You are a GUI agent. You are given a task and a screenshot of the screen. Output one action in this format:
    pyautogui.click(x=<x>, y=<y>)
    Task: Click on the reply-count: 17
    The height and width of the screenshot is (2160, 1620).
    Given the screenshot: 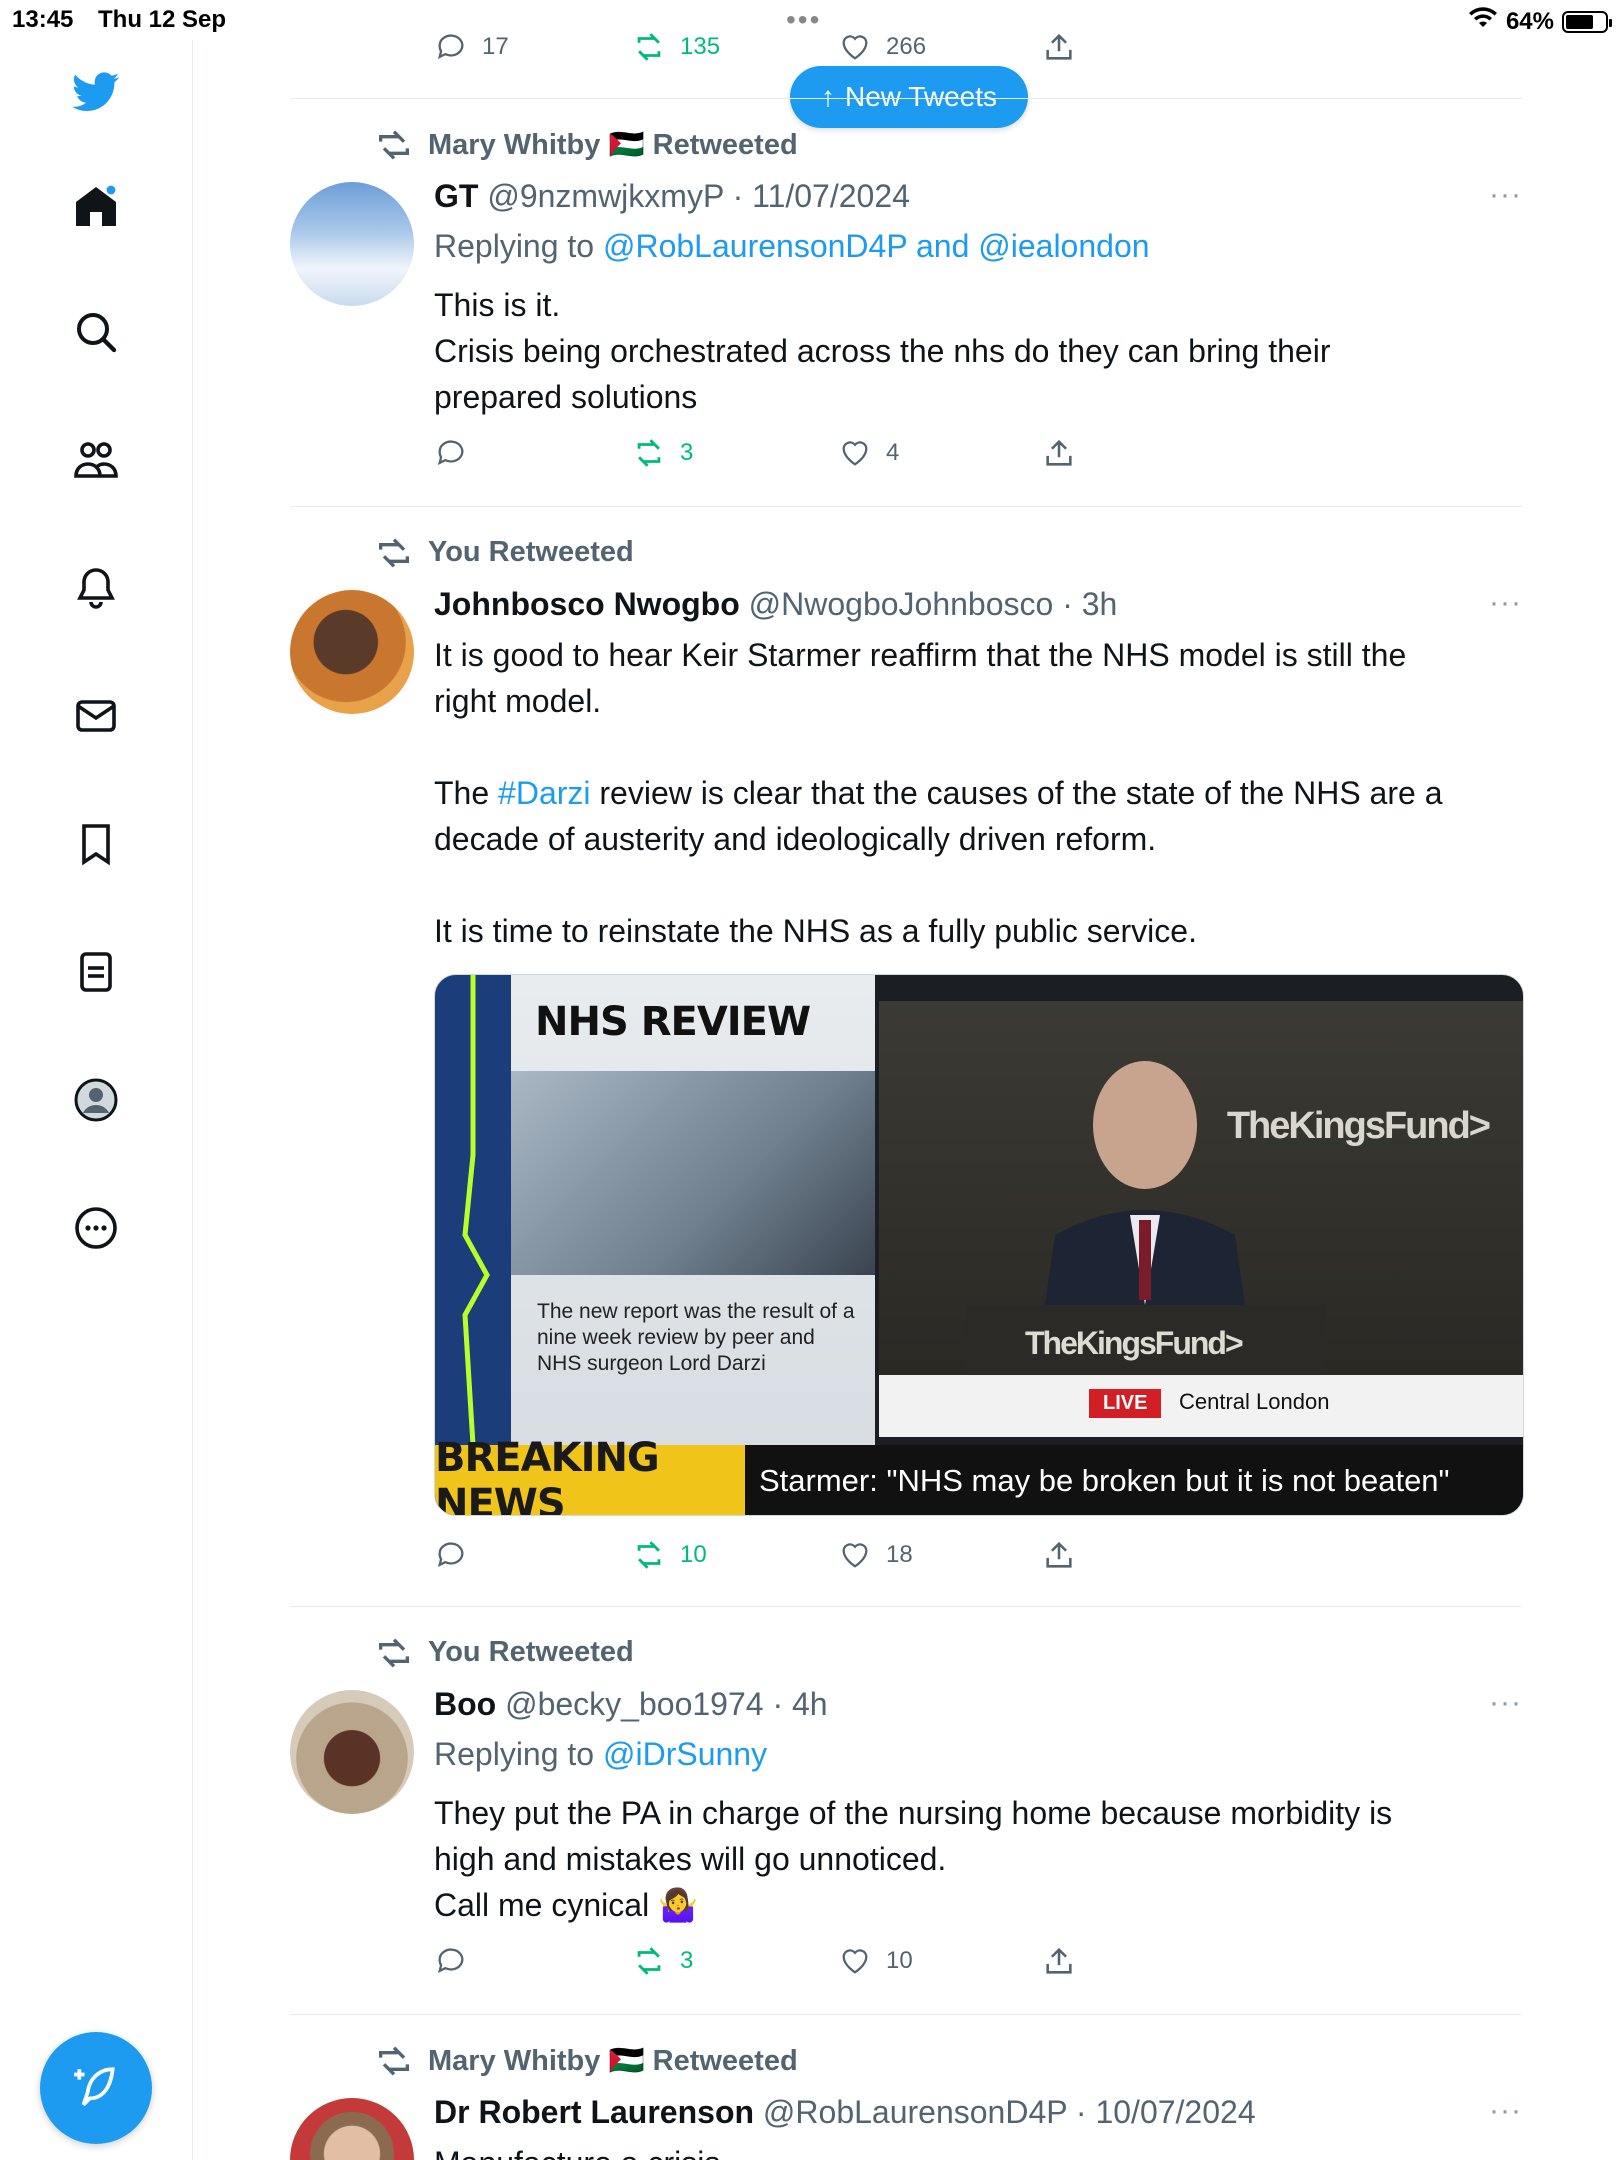 What is the action you would take?
    pyautogui.click(x=495, y=46)
    